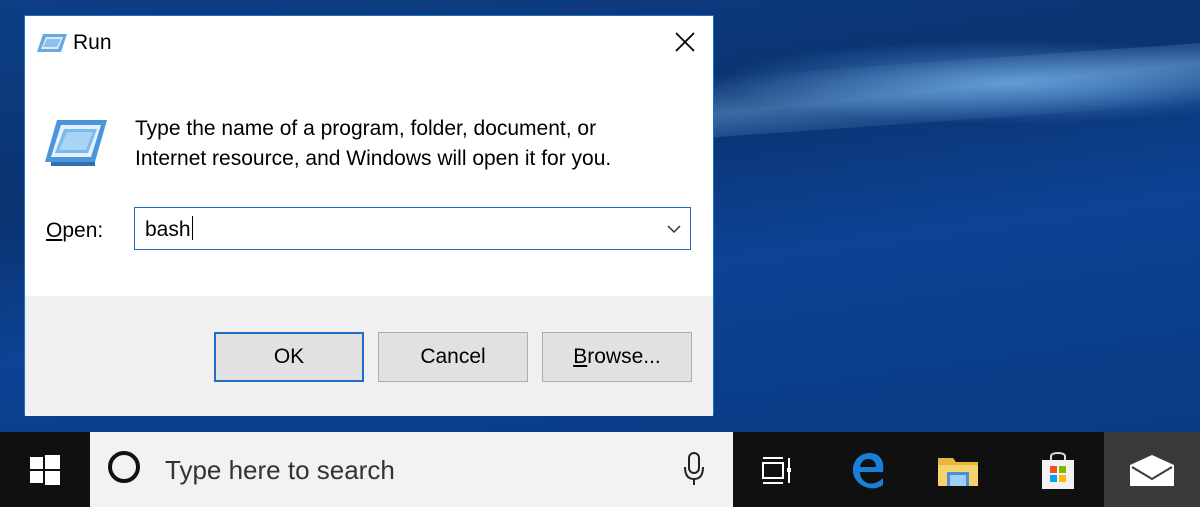  Describe the element at coordinates (280, 470) in the screenshot. I see `search-placeholder: Type here to search` at that location.